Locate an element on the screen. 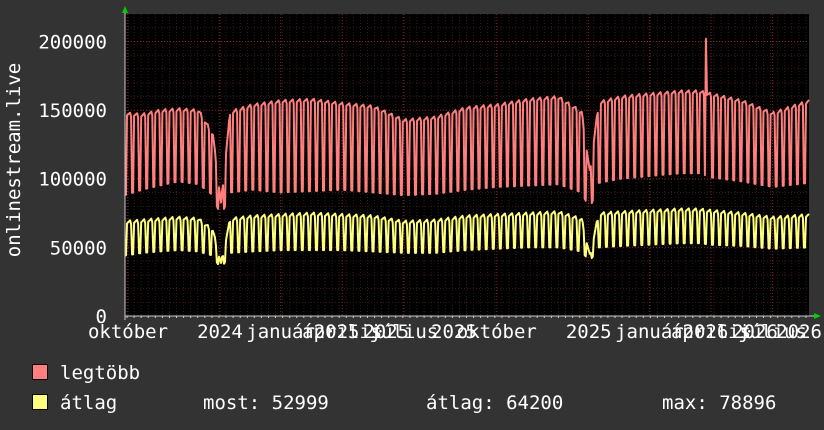  y-tick-labels: 050000100000150000200000 is located at coordinates (72, 180).